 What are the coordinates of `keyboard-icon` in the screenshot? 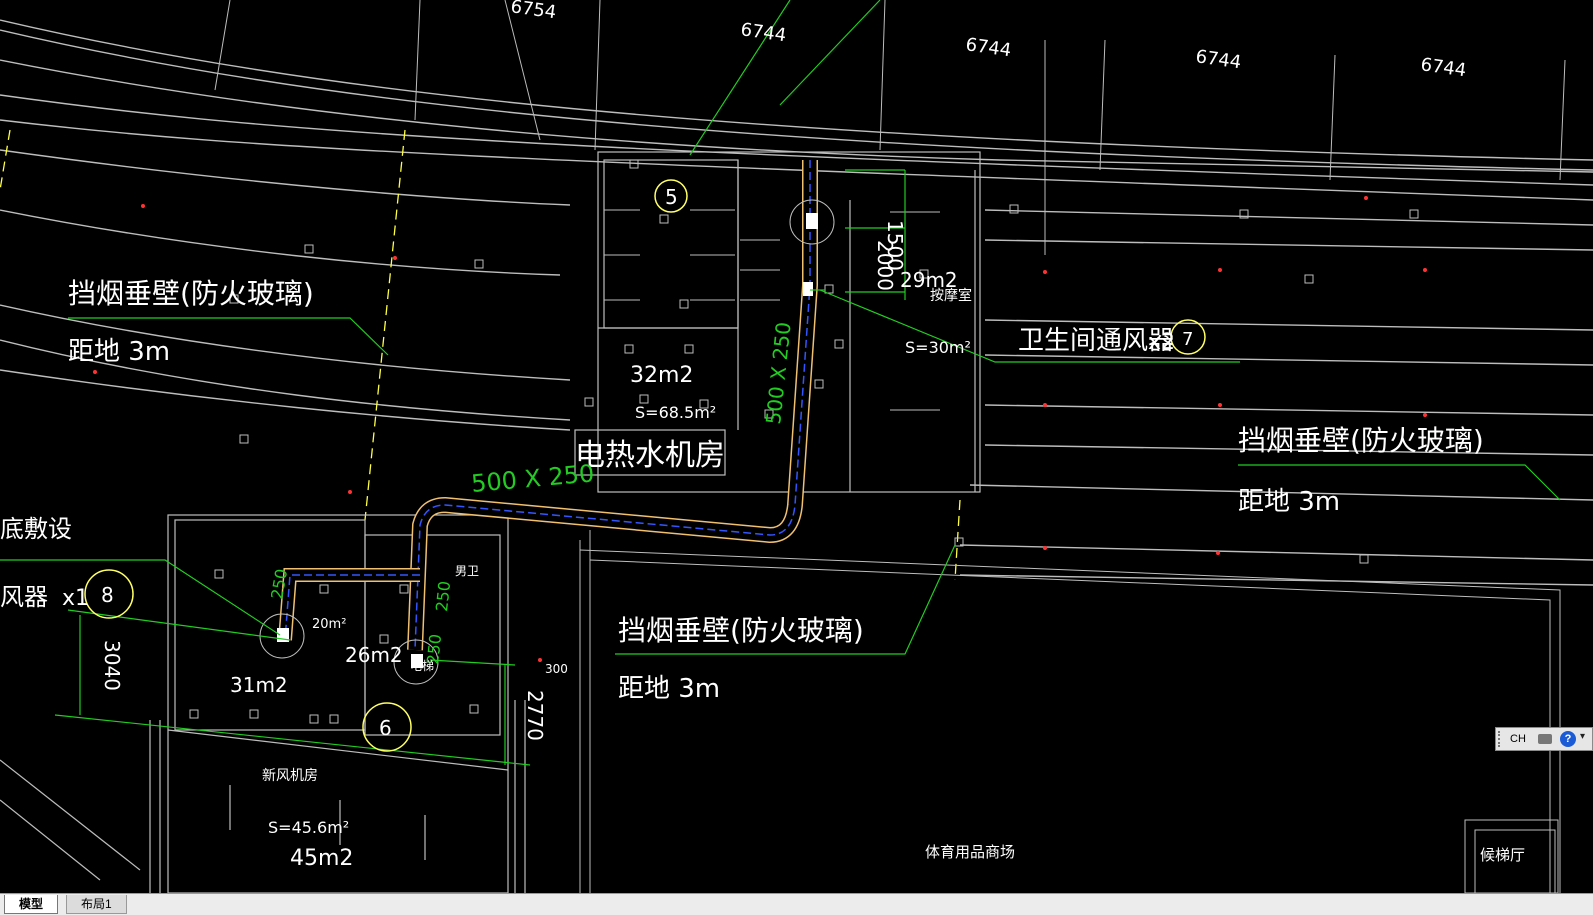 It's located at (1545, 739).